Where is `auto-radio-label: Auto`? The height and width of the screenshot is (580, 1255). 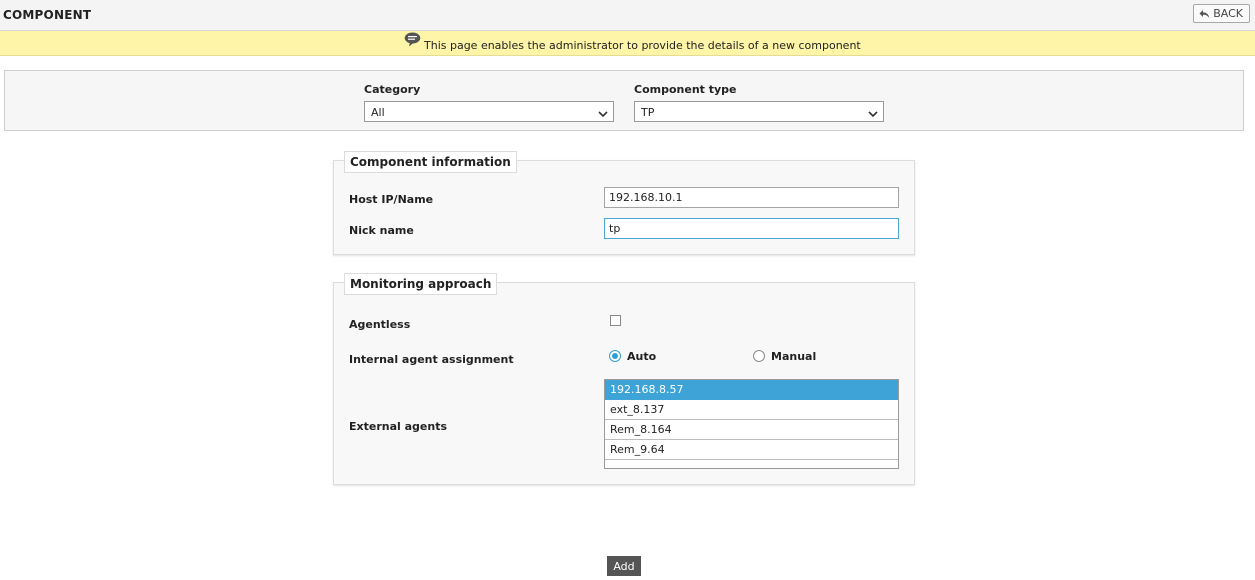
auto-radio-label: Auto is located at coordinates (641, 356).